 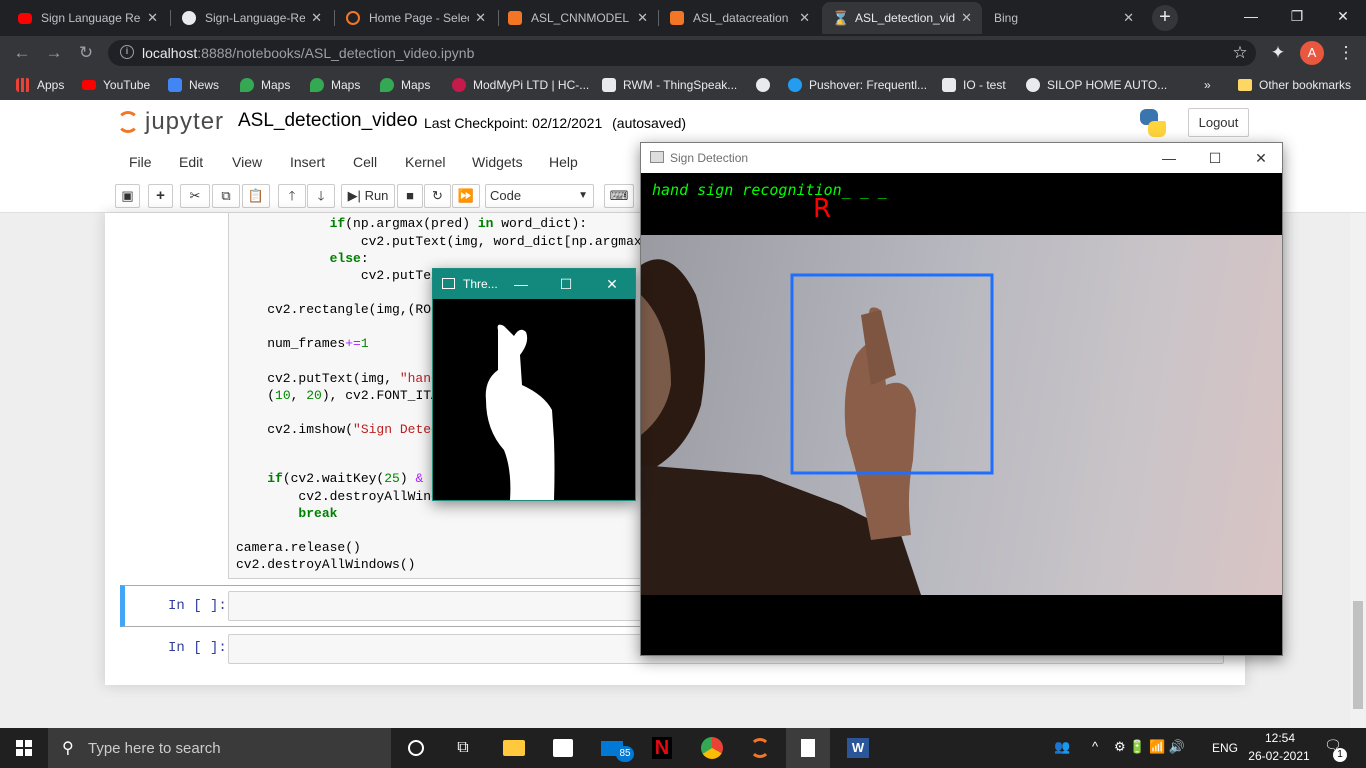 What do you see at coordinates (466, 196) in the screenshot?
I see `restart-run-all-button: ⏩` at bounding box center [466, 196].